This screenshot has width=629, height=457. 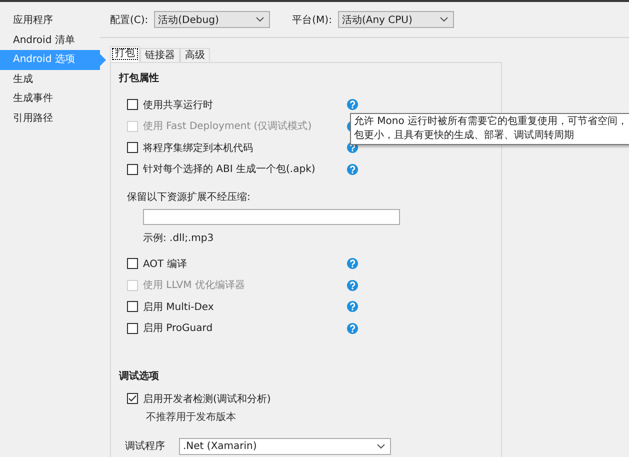 I want to click on section-title: 打包属性, so click(x=139, y=78).